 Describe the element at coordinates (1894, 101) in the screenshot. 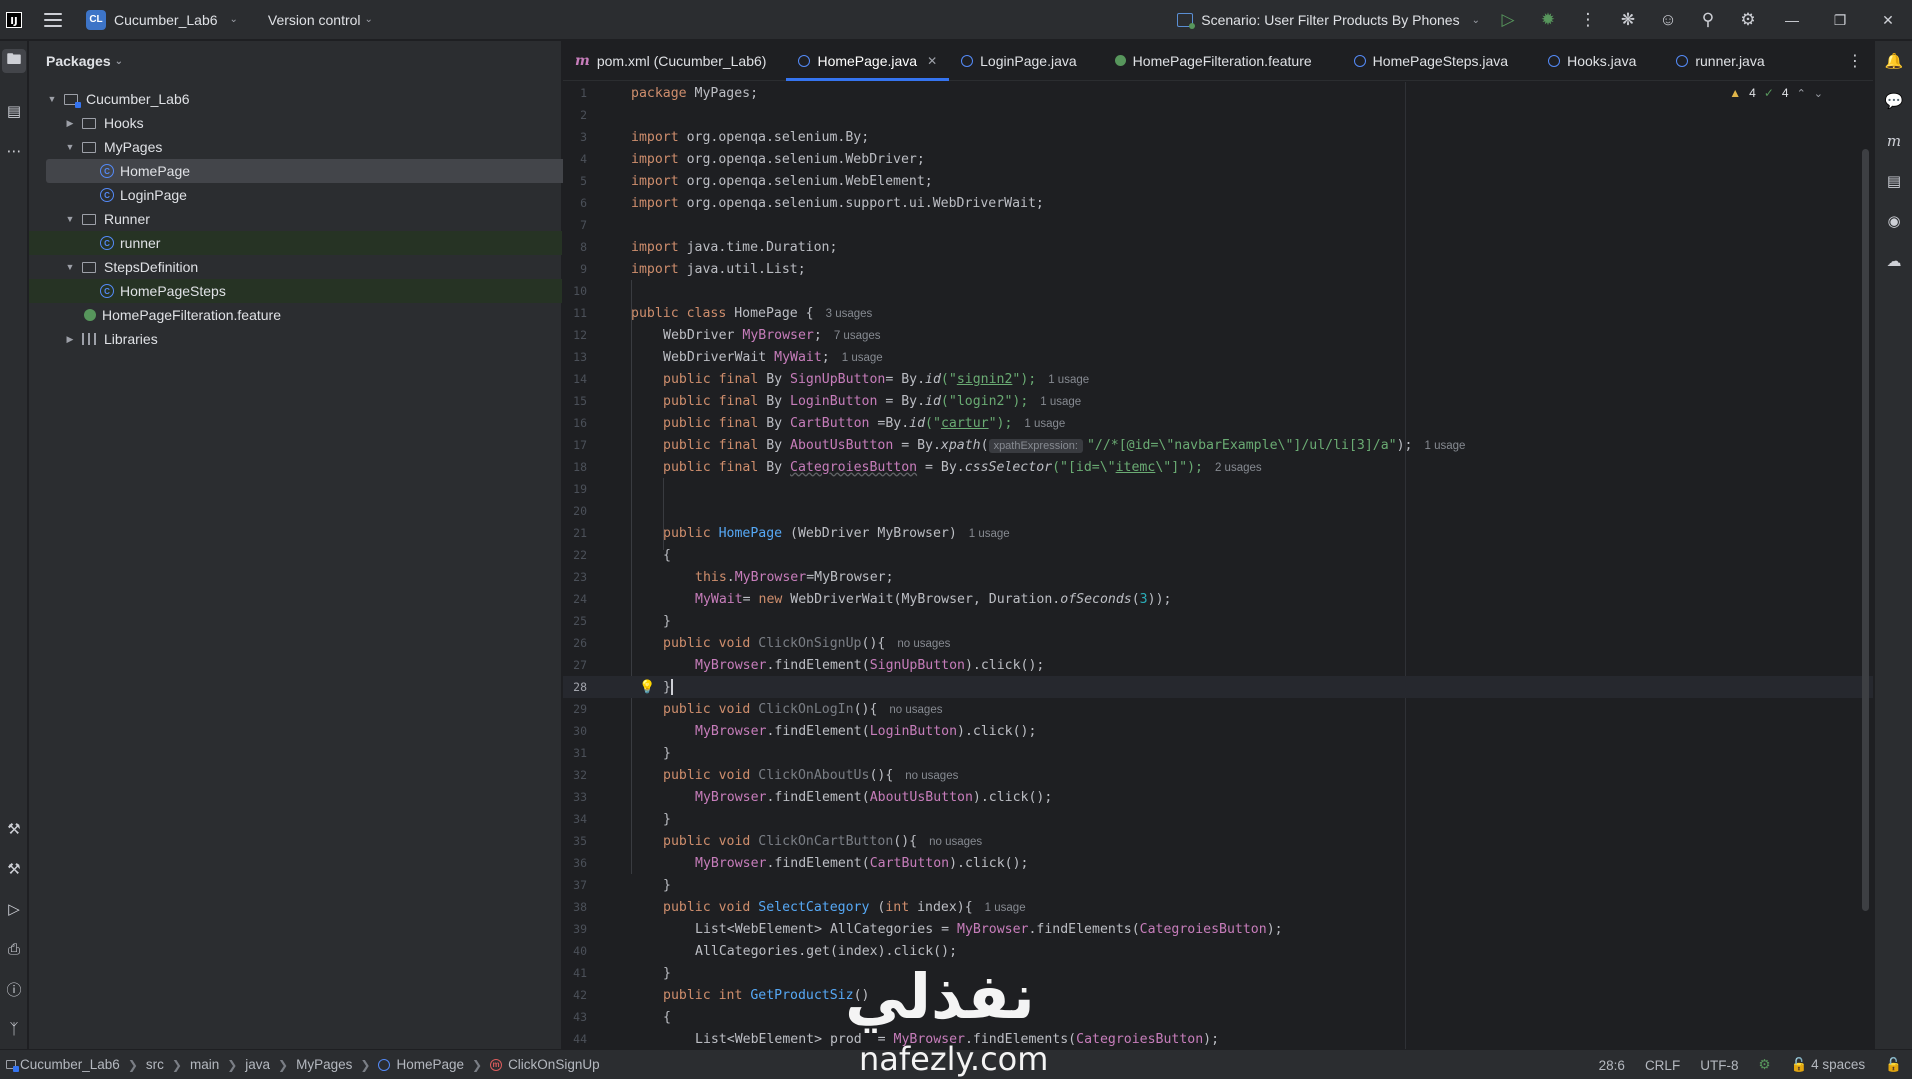

I see `ai-chat-icon: 💬` at that location.